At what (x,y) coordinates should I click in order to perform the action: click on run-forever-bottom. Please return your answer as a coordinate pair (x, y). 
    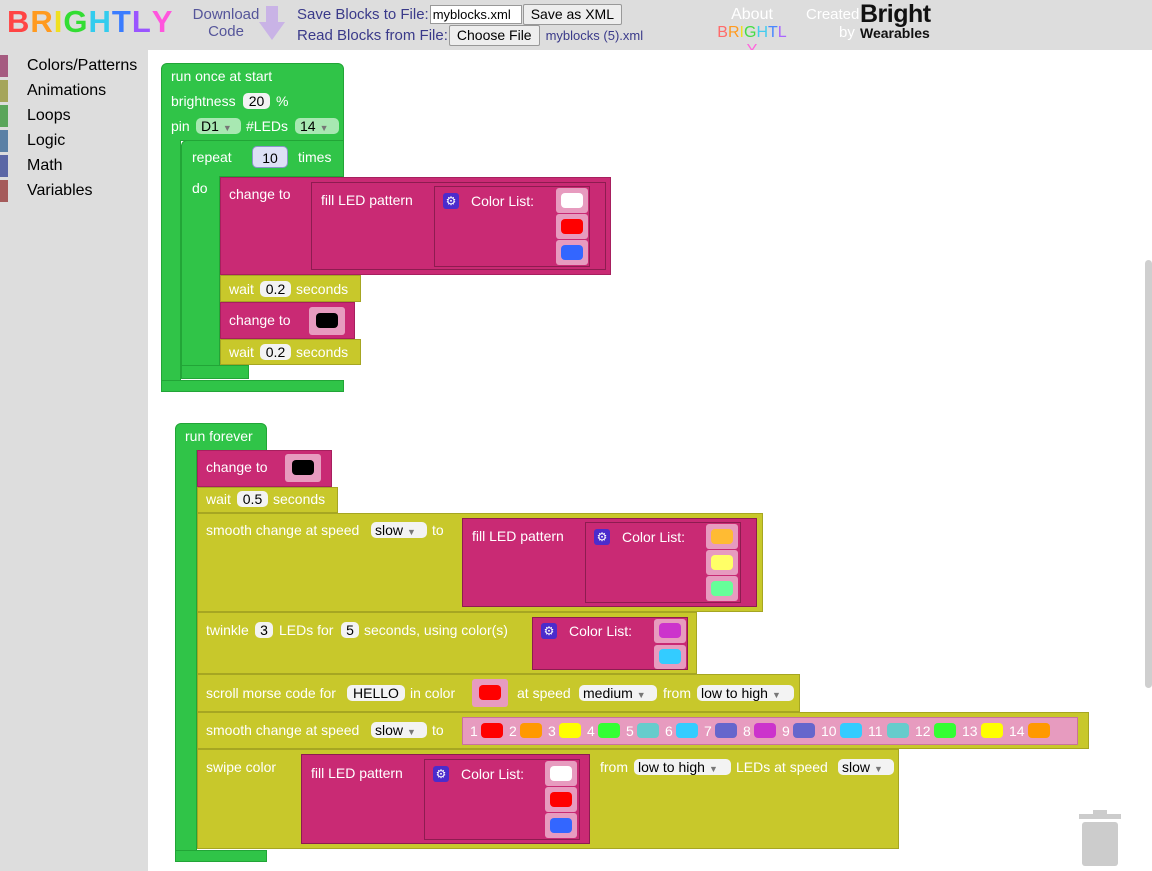
    Looking at the image, I should click on (221, 856).